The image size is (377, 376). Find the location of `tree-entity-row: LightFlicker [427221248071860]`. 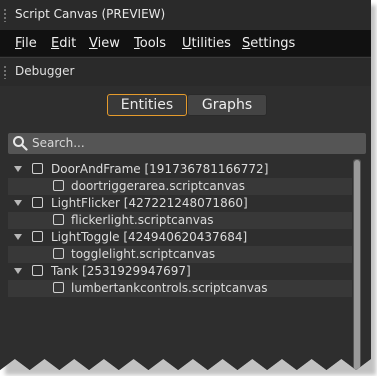

tree-entity-row: LightFlicker [427221248071860] is located at coordinates (180, 203).